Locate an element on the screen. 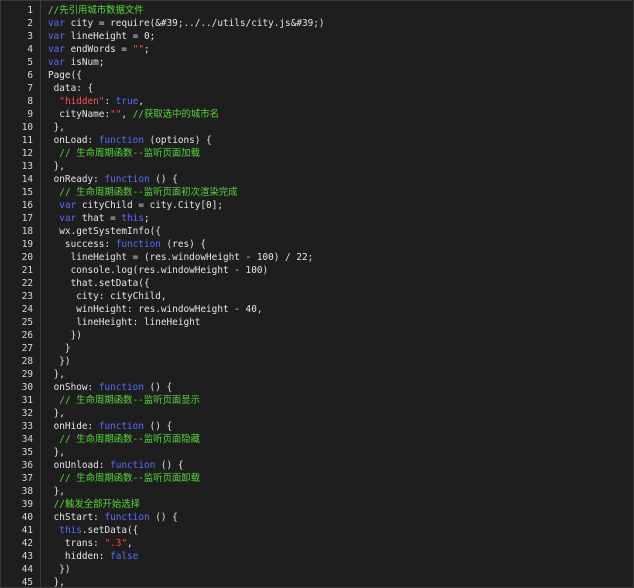  code-line: 13 }, is located at coordinates (317, 166).